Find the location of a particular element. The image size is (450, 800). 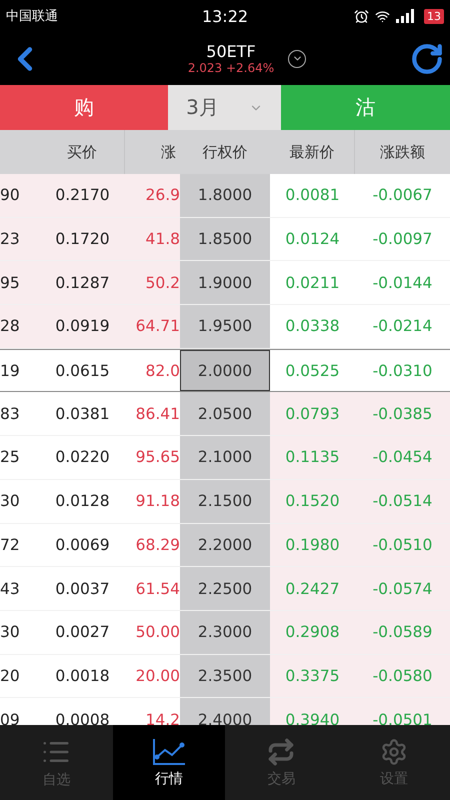

strike-cell: 2.0500 is located at coordinates (225, 414).